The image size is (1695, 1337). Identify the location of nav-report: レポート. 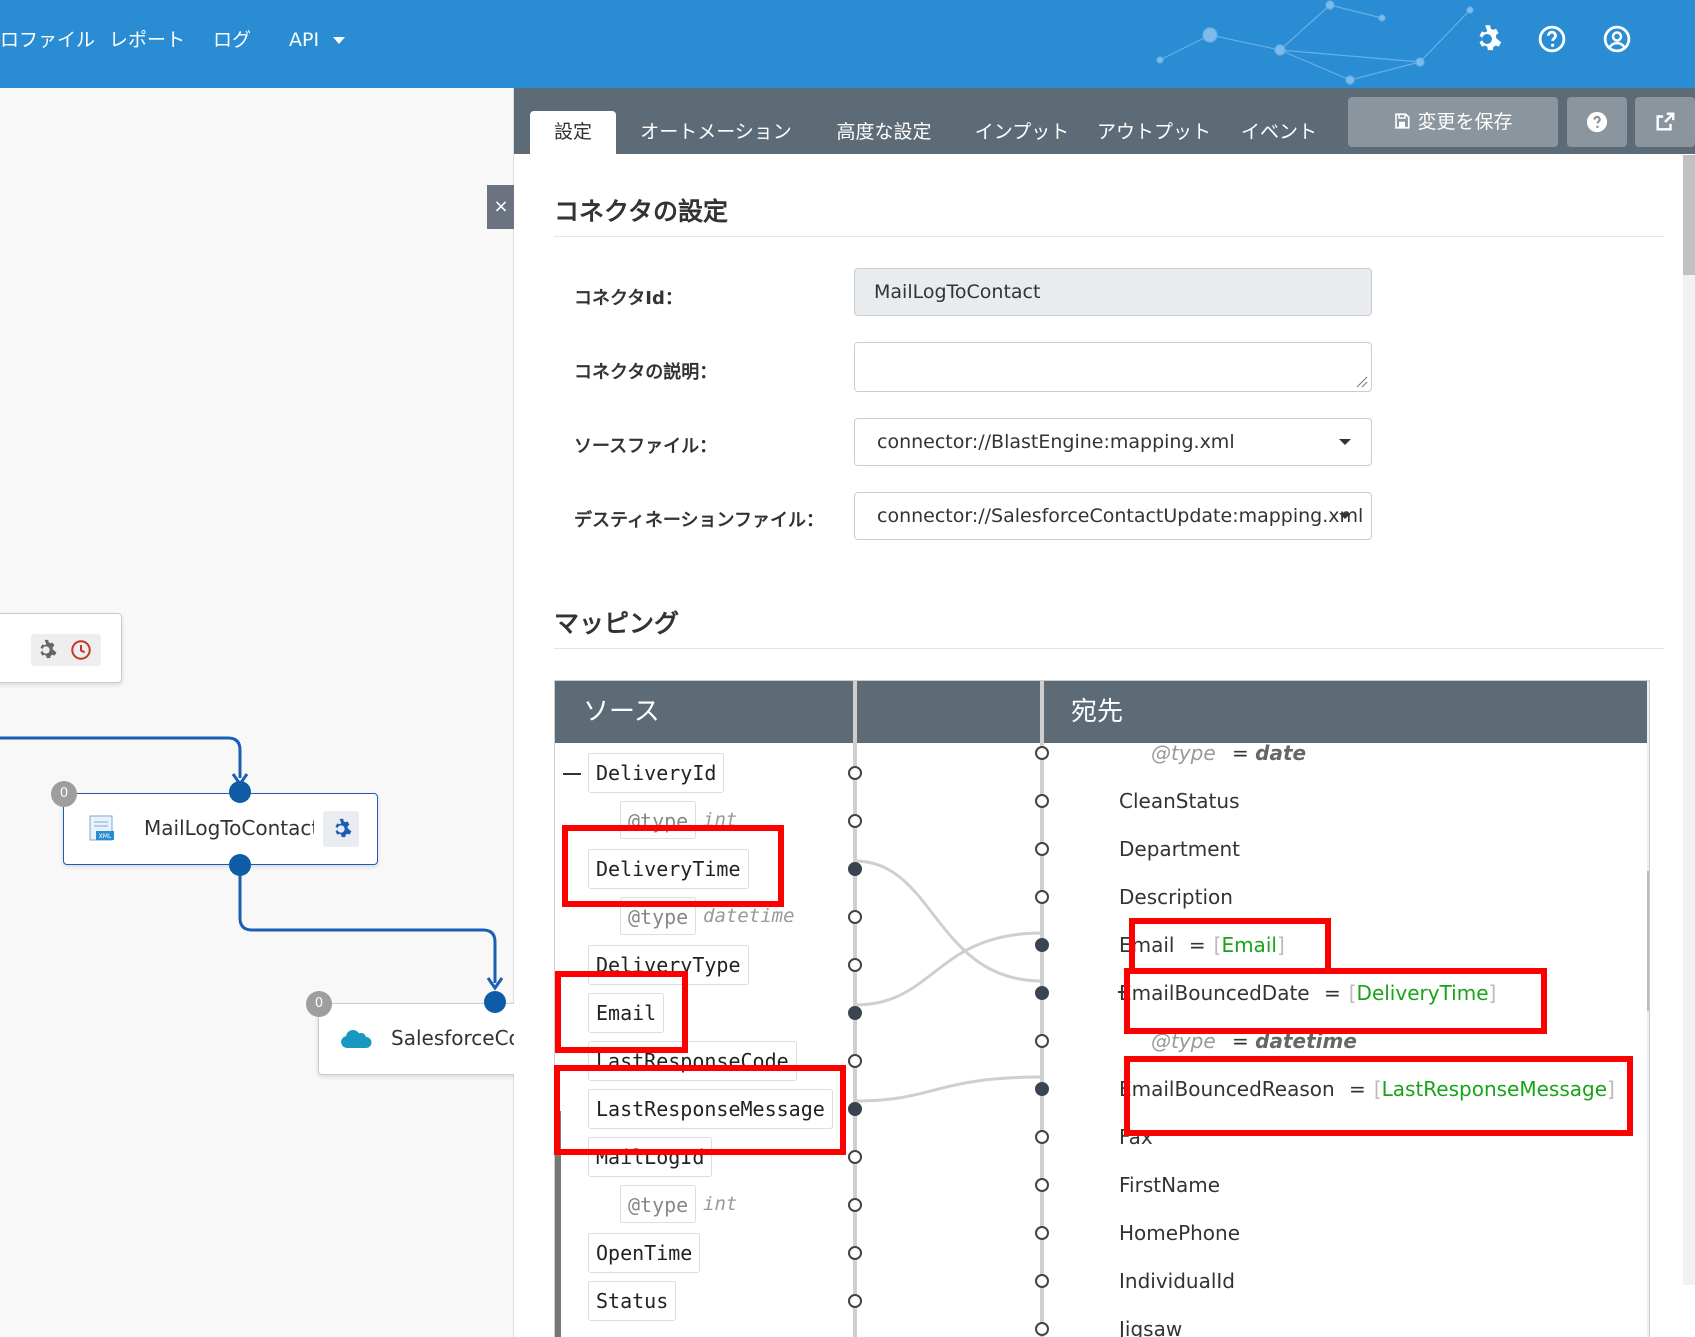
(147, 44).